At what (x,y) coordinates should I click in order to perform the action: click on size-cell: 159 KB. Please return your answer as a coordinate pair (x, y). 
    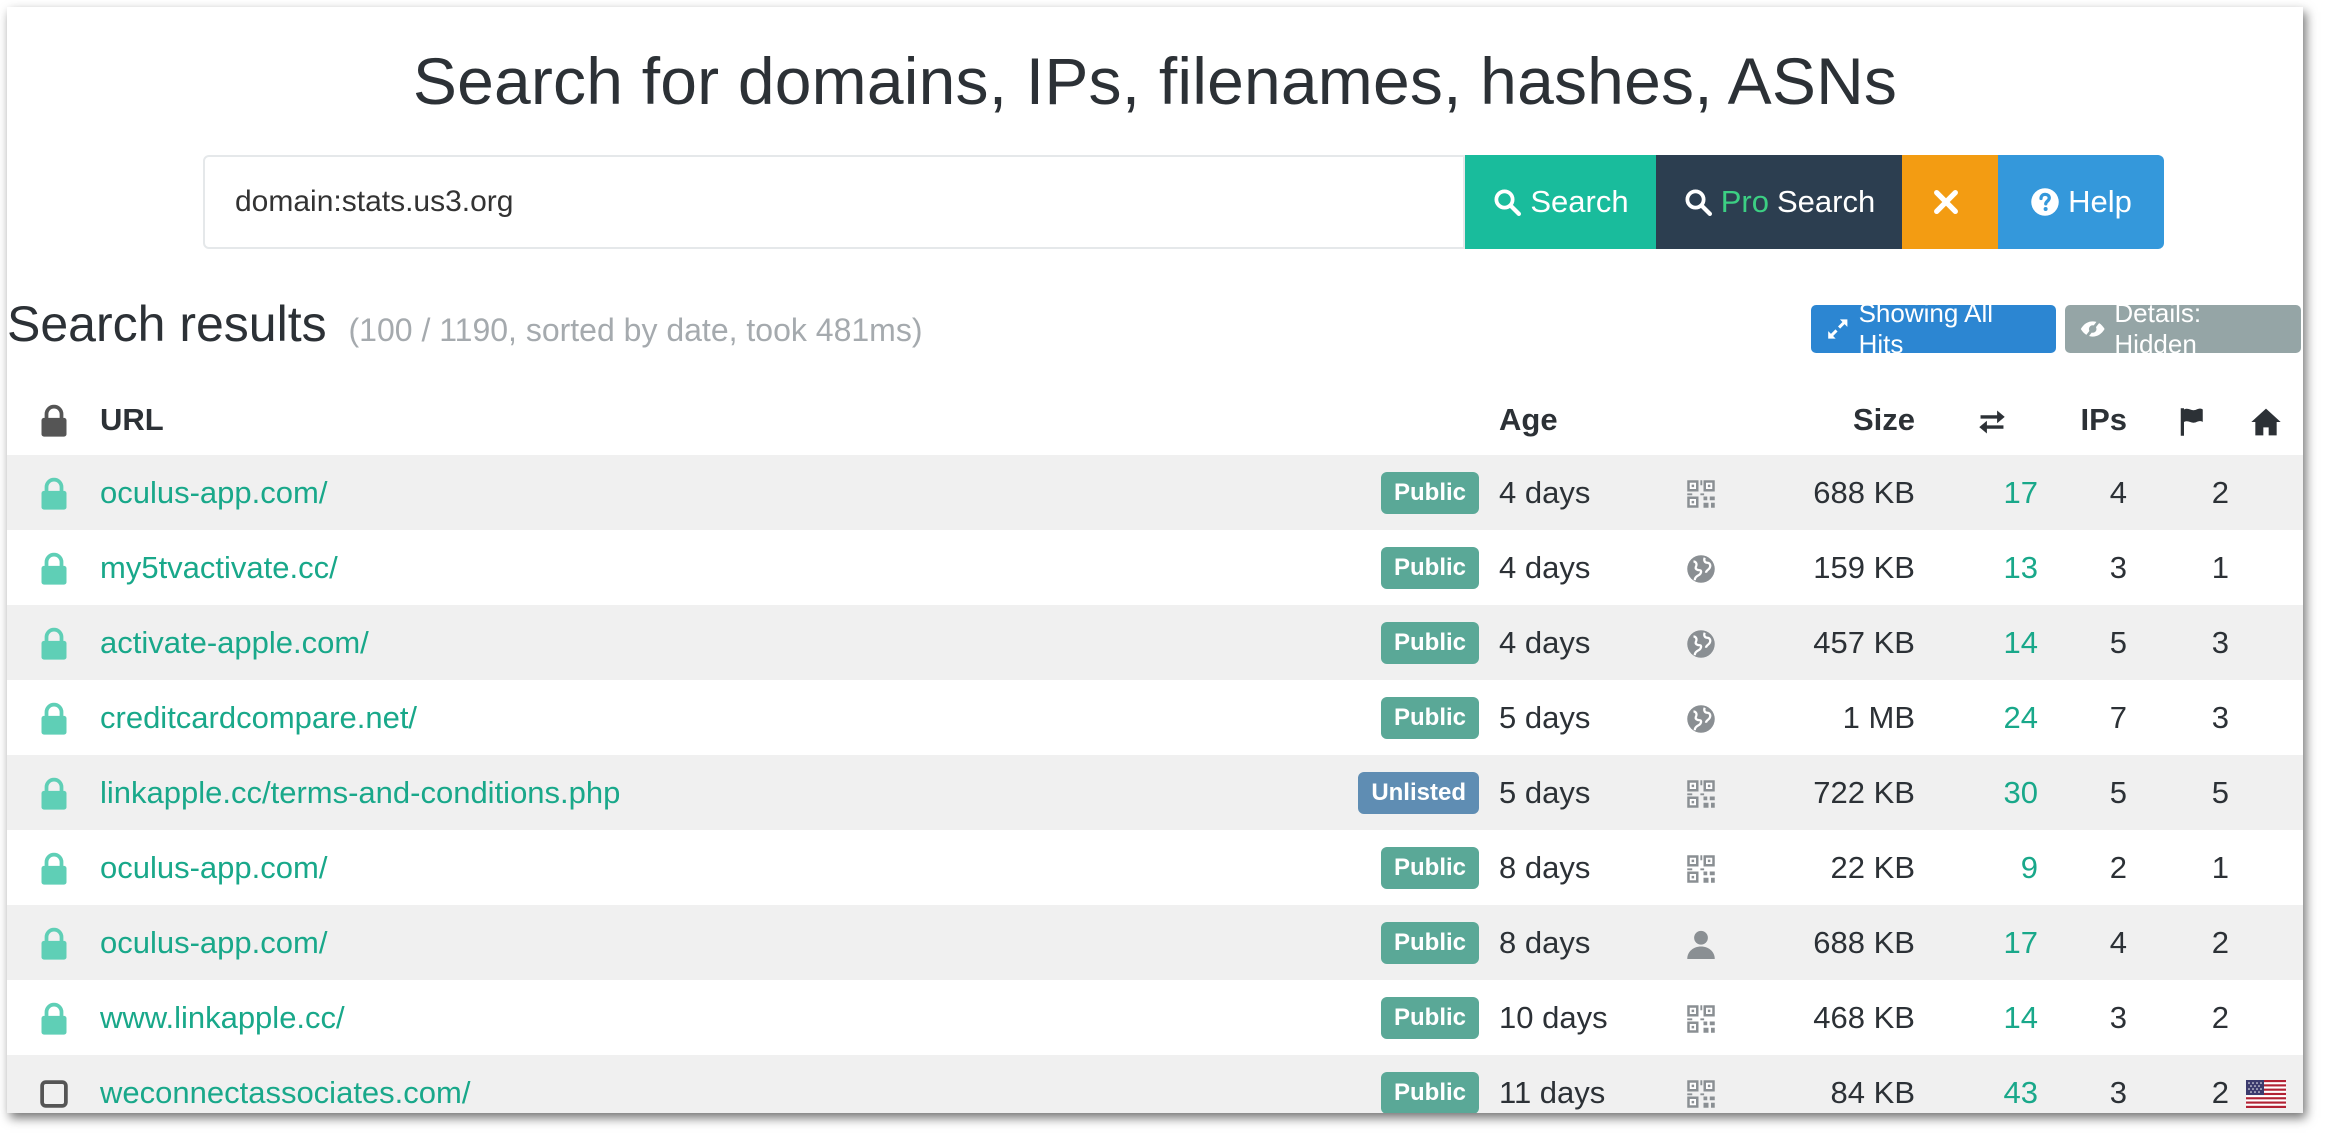
    Looking at the image, I should click on (1864, 567).